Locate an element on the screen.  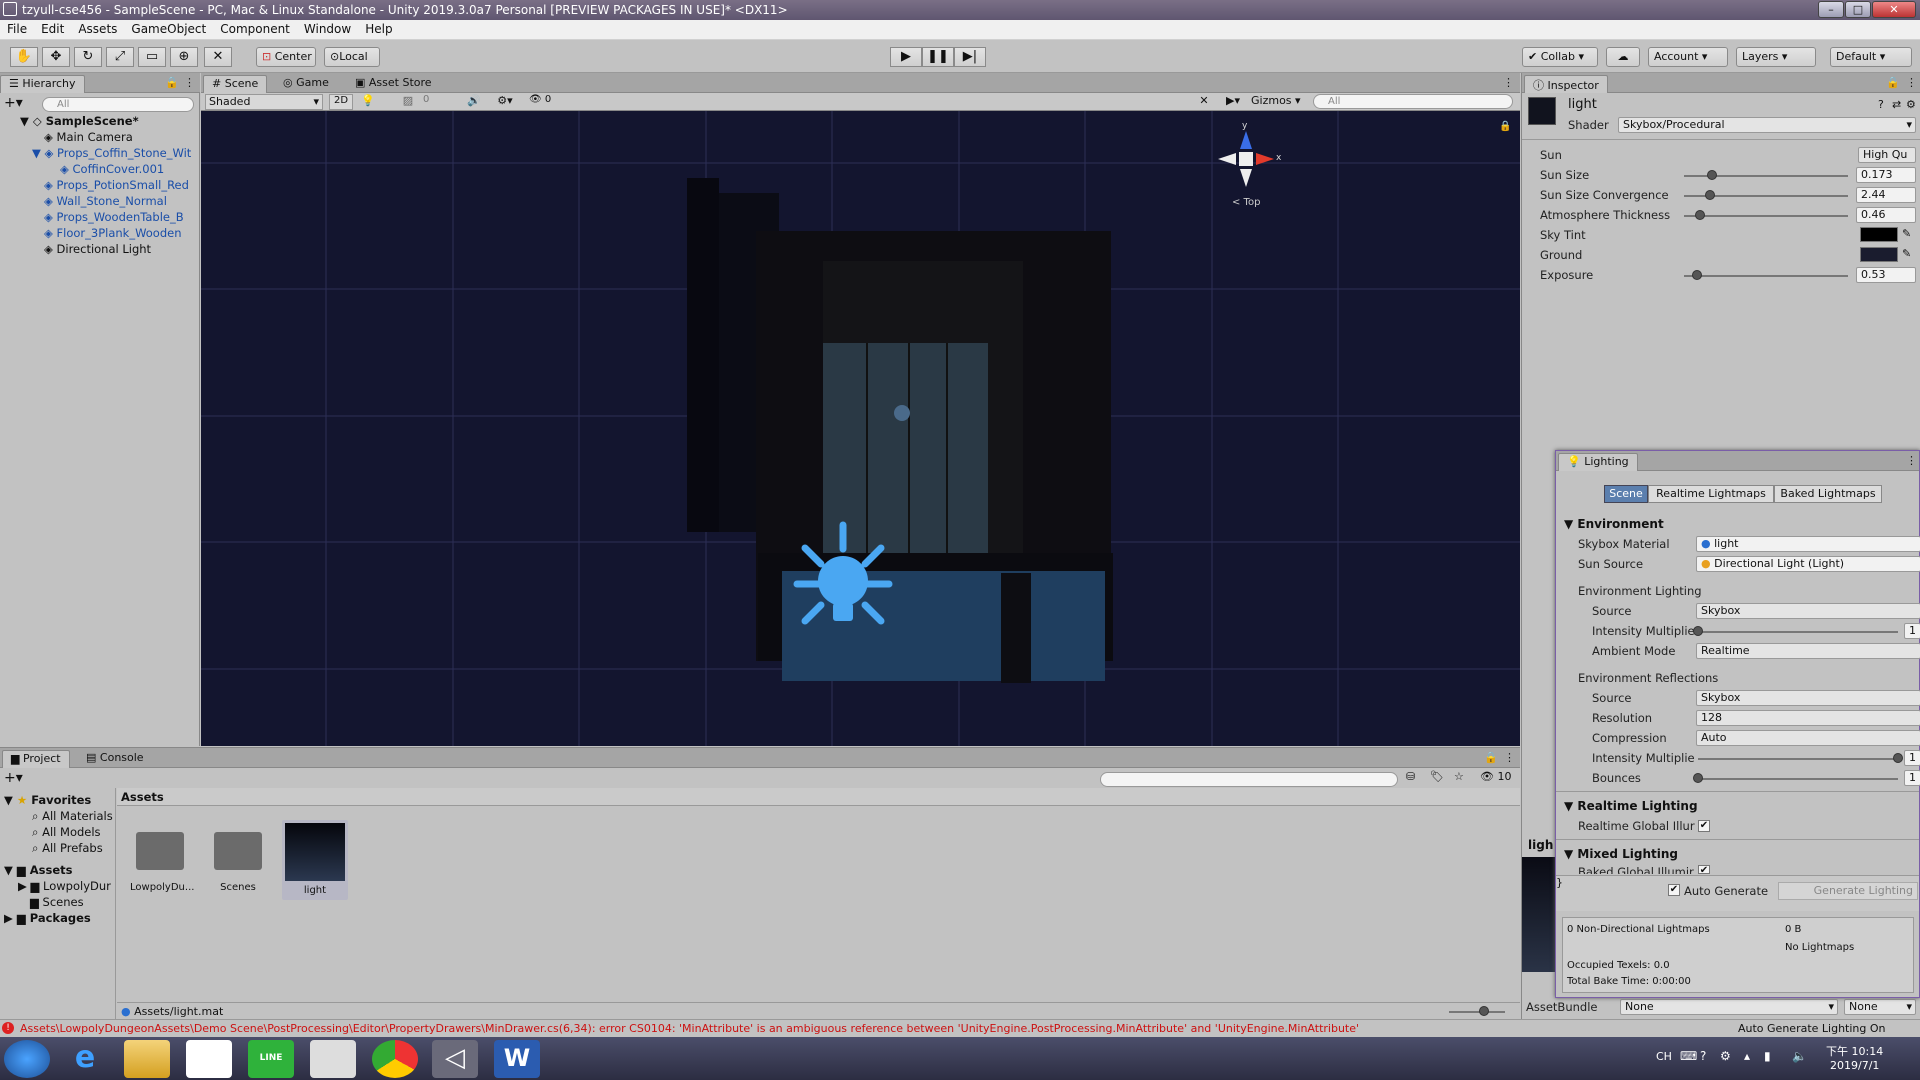
atmosphere-thickness-field: 0.46 is located at coordinates (1886, 215).